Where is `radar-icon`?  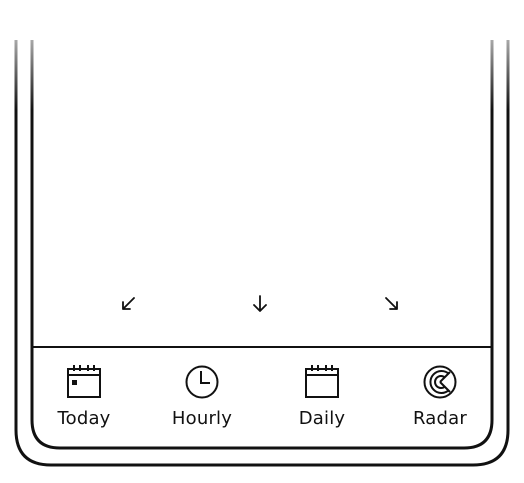
radar-icon is located at coordinates (440, 382).